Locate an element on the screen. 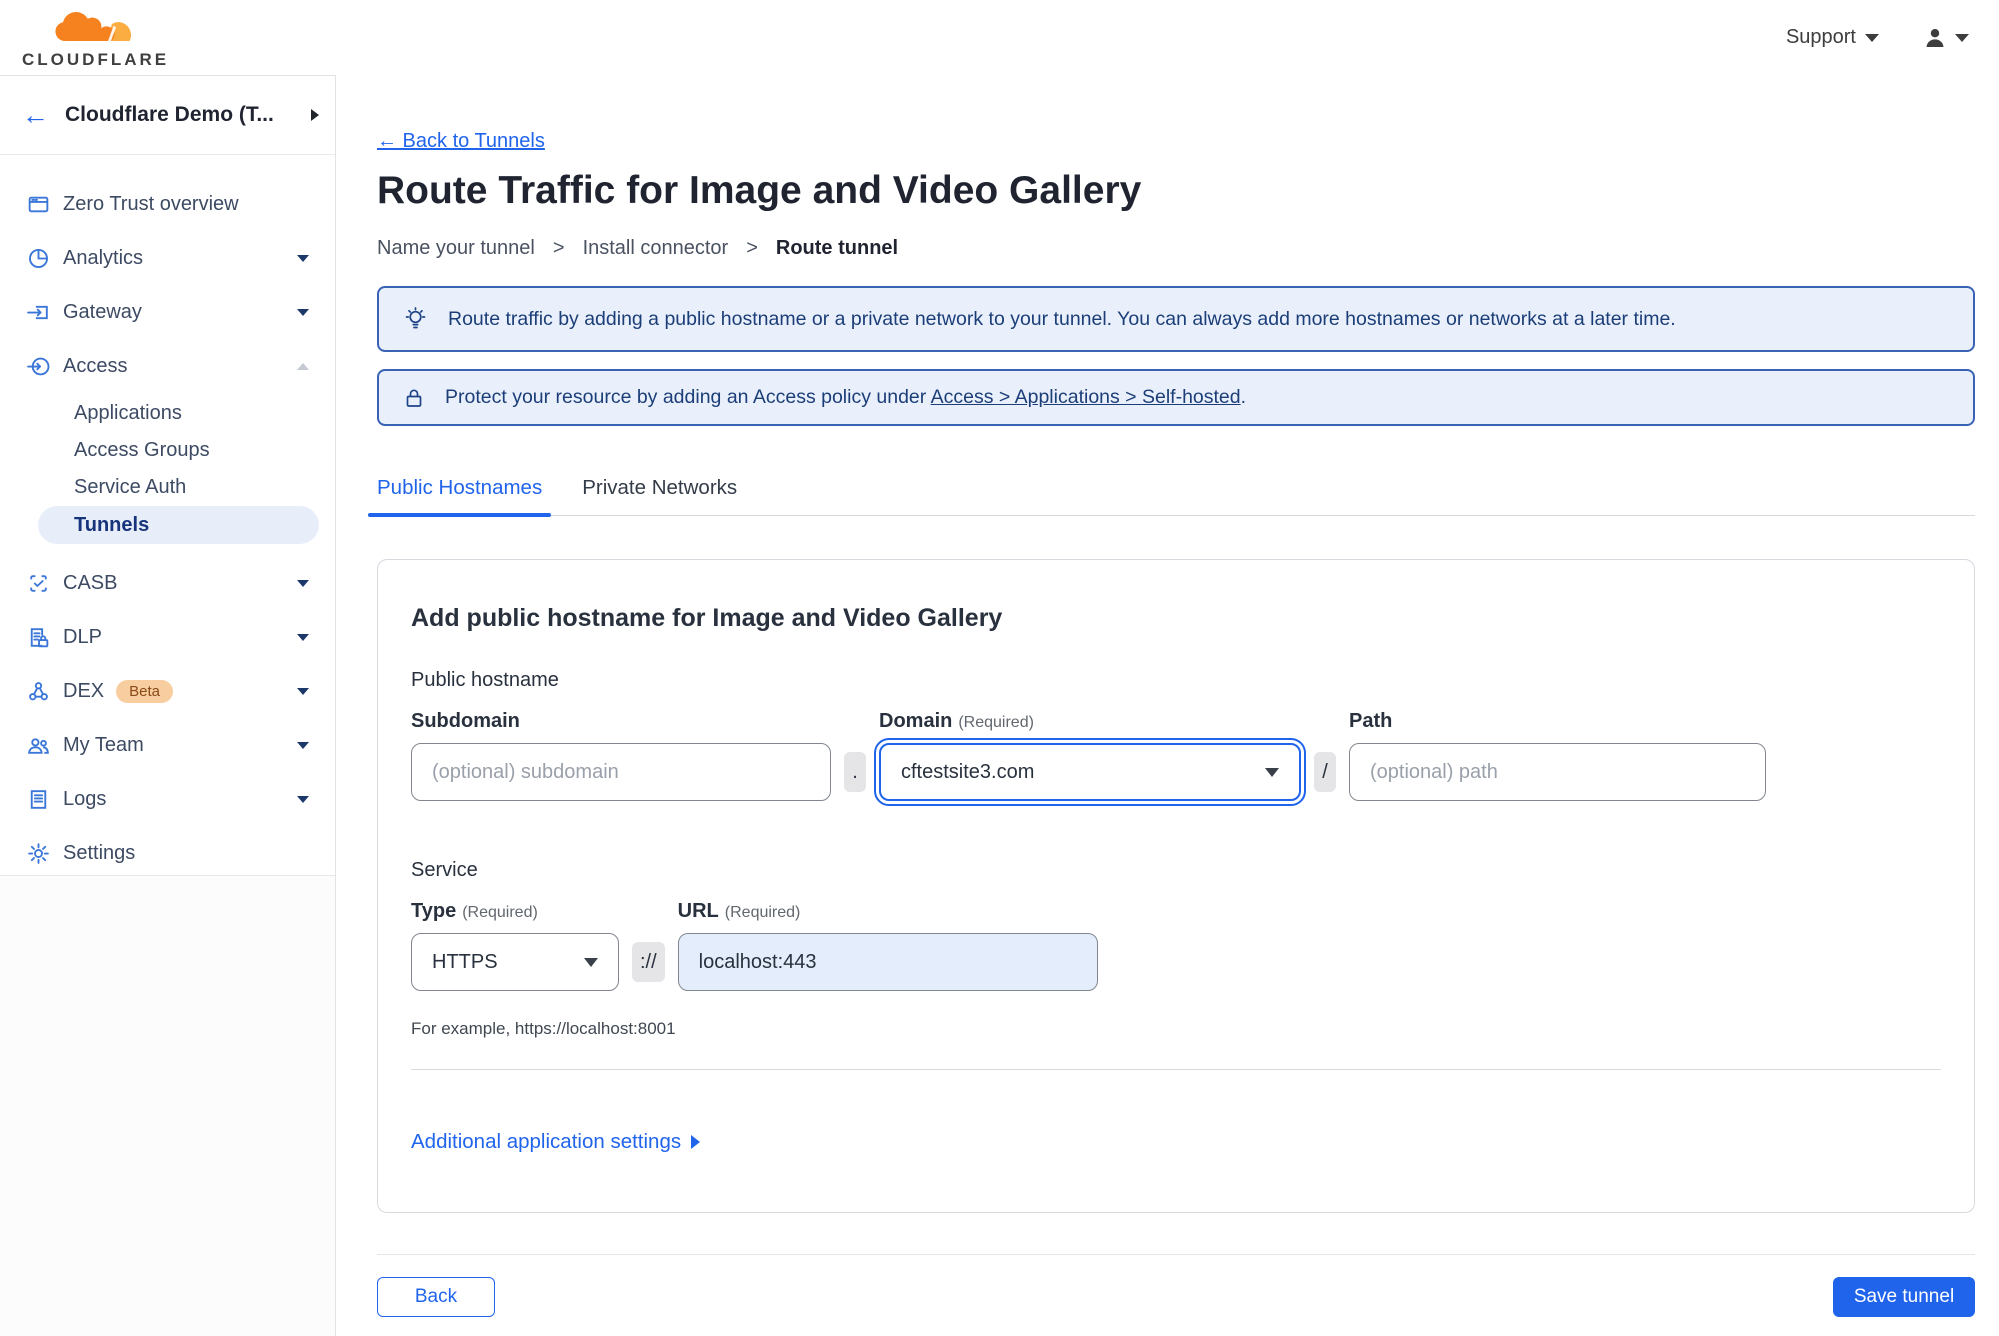 The image size is (1999, 1336). path-label: Path is located at coordinates (1371, 721).